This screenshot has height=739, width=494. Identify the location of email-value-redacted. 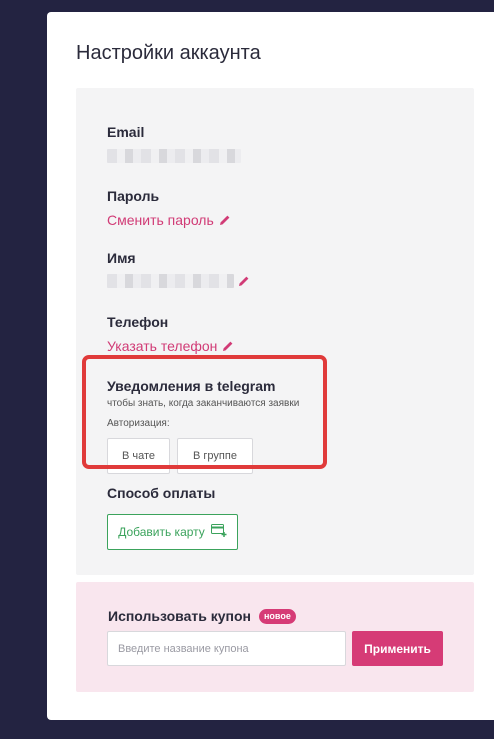
(174, 156).